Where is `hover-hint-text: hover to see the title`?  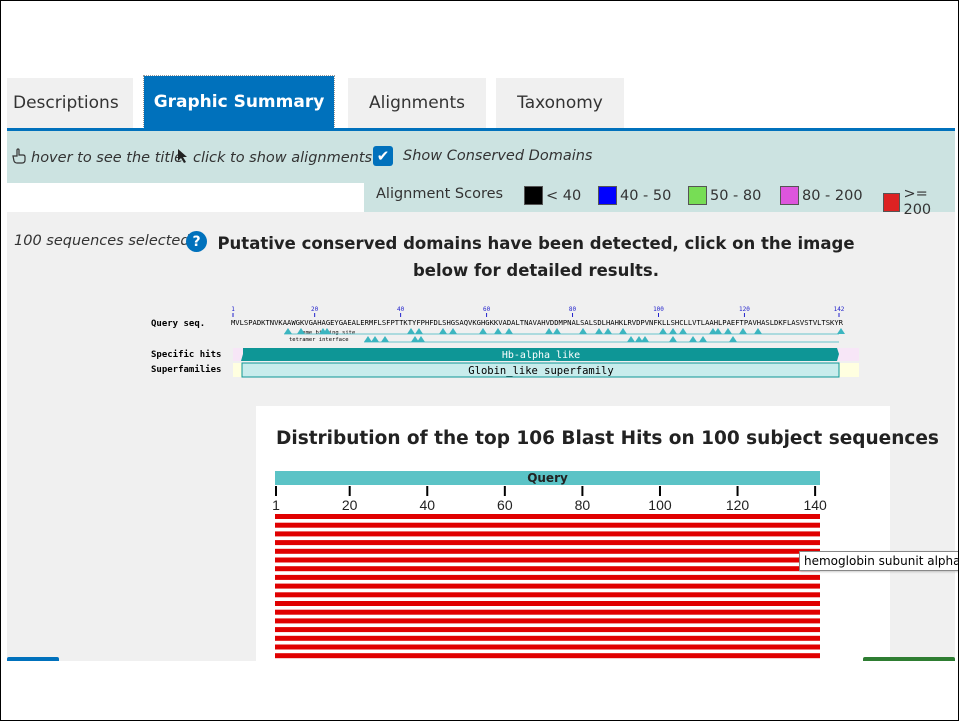 hover-hint-text: hover to see the title is located at coordinates (107, 158).